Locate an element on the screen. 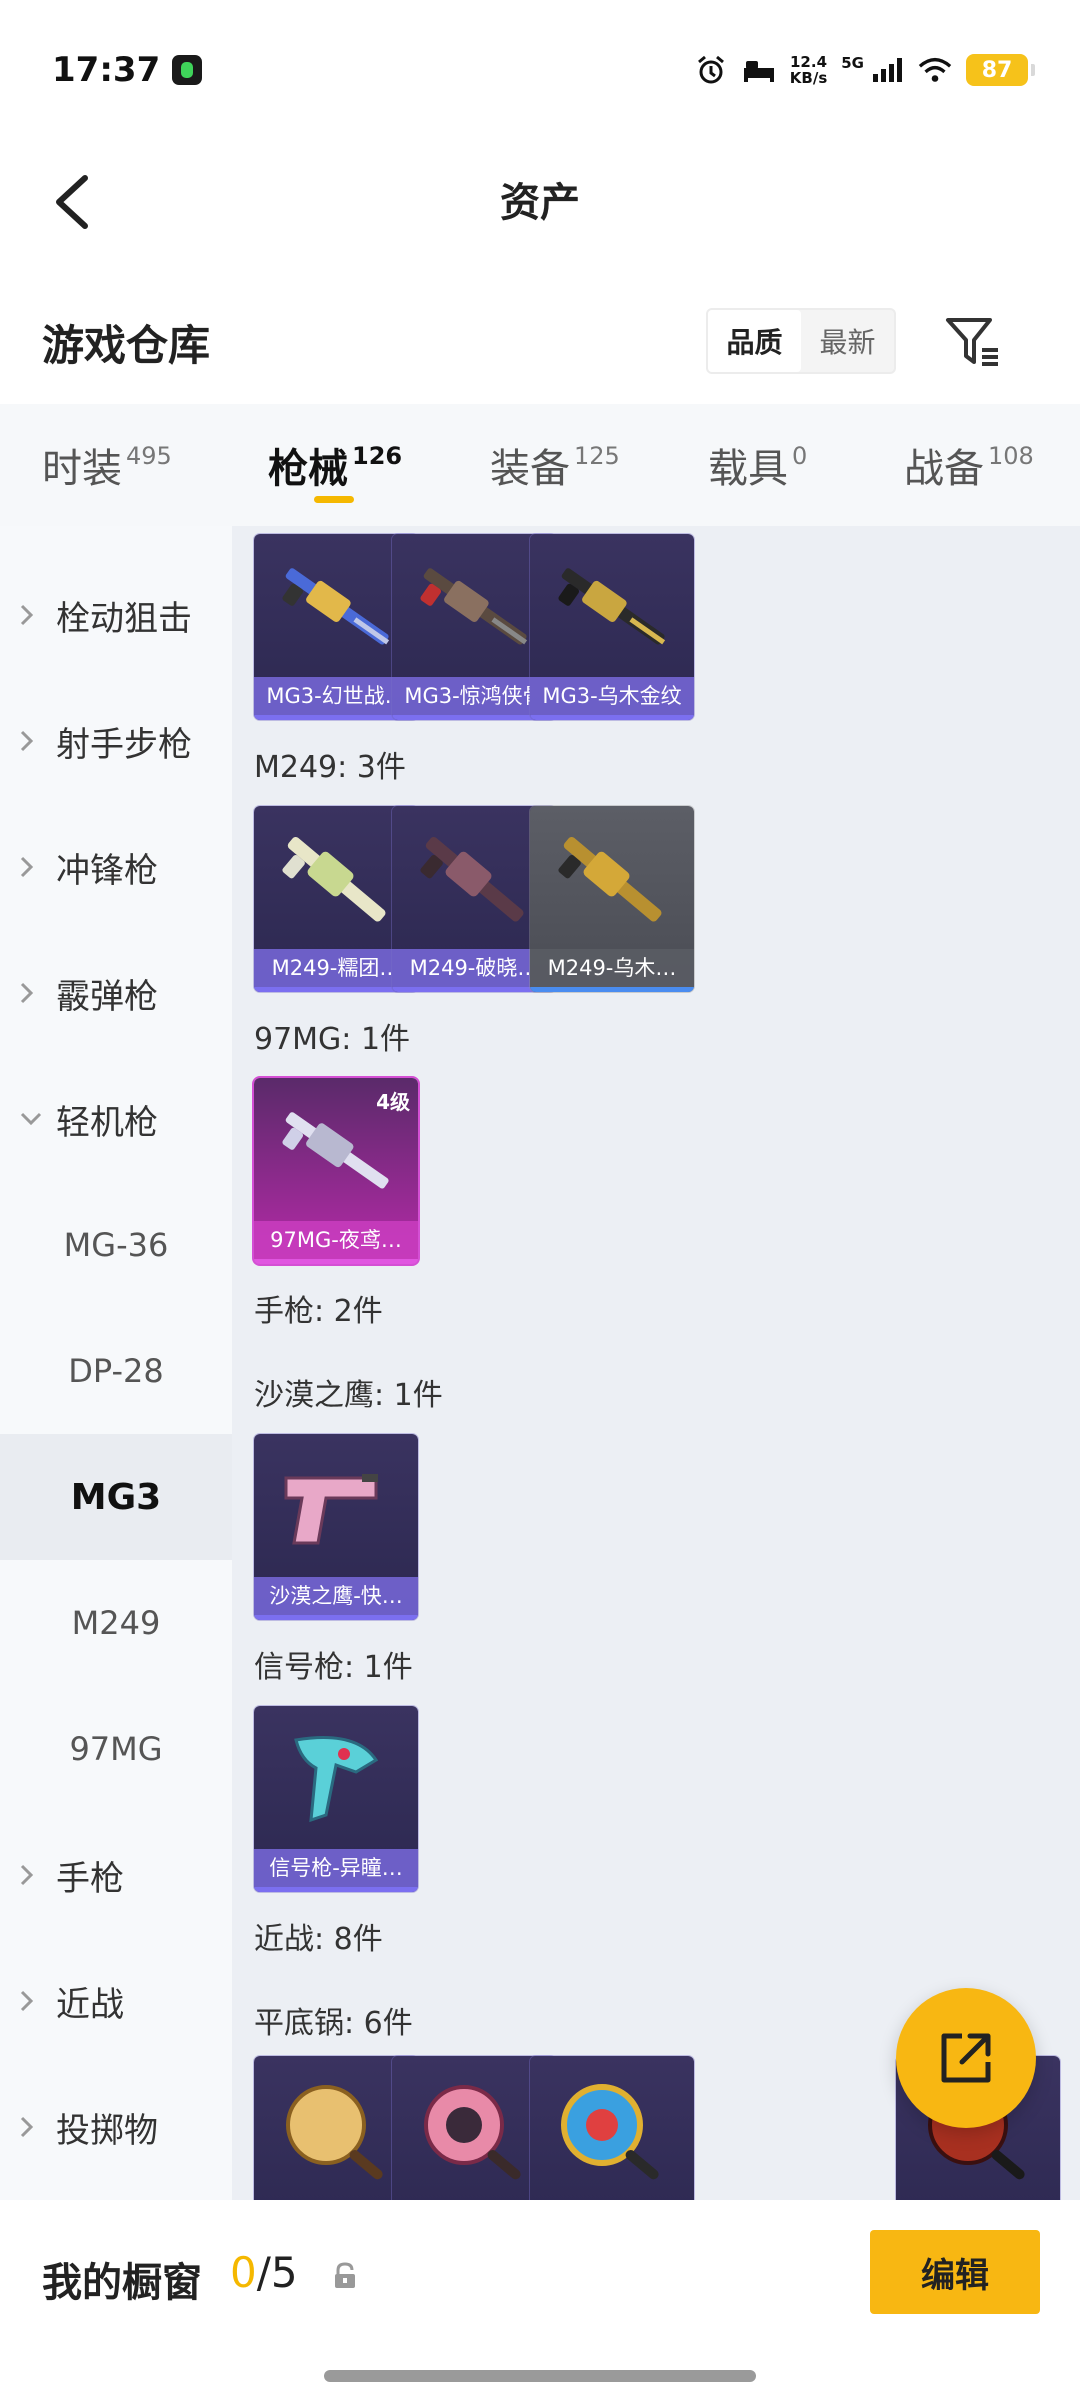  chevron-down-icon is located at coordinates (32, 1119).